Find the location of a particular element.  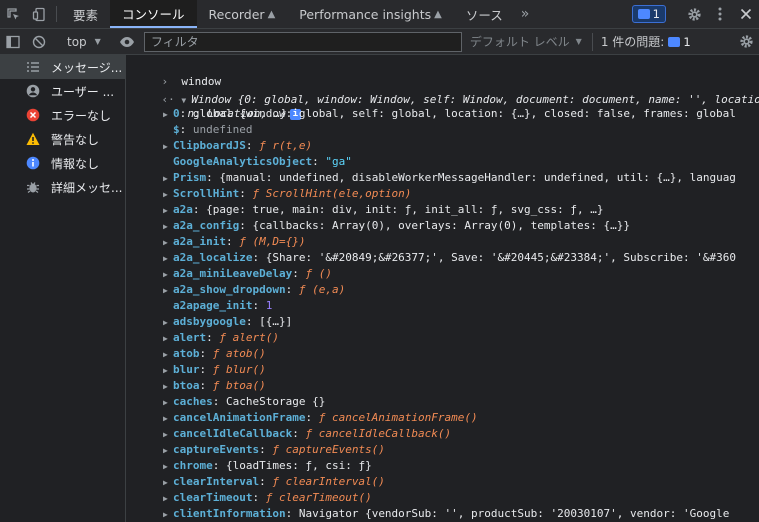

property-row: ▶ captureEvents: ƒ captureEvents() is located at coordinates (274, 450).